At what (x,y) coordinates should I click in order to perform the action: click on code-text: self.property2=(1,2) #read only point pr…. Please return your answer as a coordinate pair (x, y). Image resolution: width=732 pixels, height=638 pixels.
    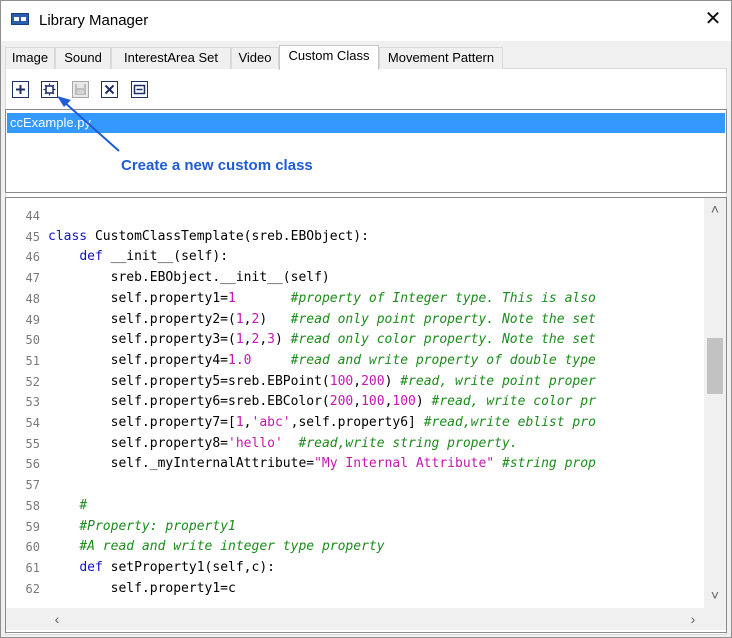
    Looking at the image, I should click on (322, 319).